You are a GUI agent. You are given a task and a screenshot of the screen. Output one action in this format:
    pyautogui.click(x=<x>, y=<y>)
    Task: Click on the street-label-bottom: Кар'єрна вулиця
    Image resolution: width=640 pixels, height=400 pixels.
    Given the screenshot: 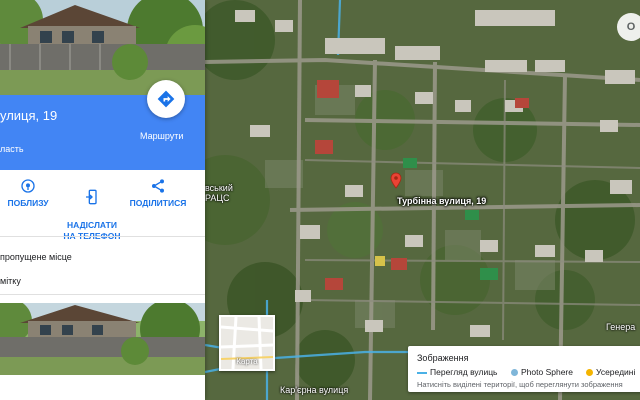 What is the action you would take?
    pyautogui.click(x=314, y=390)
    